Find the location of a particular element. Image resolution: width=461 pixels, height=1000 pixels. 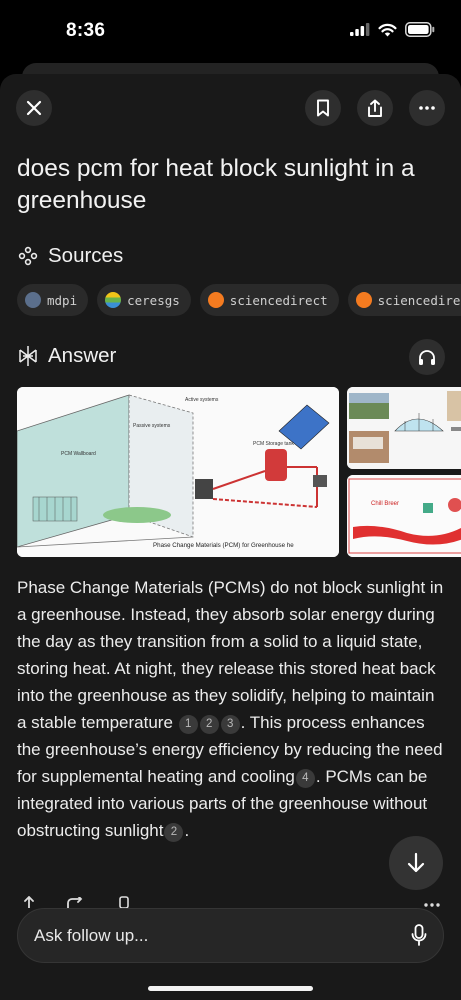

status-time: 8:36 is located at coordinates (86, 30).